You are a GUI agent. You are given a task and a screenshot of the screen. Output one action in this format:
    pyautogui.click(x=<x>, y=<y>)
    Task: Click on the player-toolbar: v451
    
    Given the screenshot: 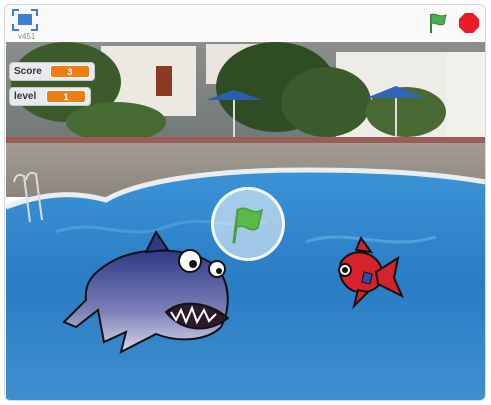 What is the action you would take?
    pyautogui.click(x=245, y=24)
    